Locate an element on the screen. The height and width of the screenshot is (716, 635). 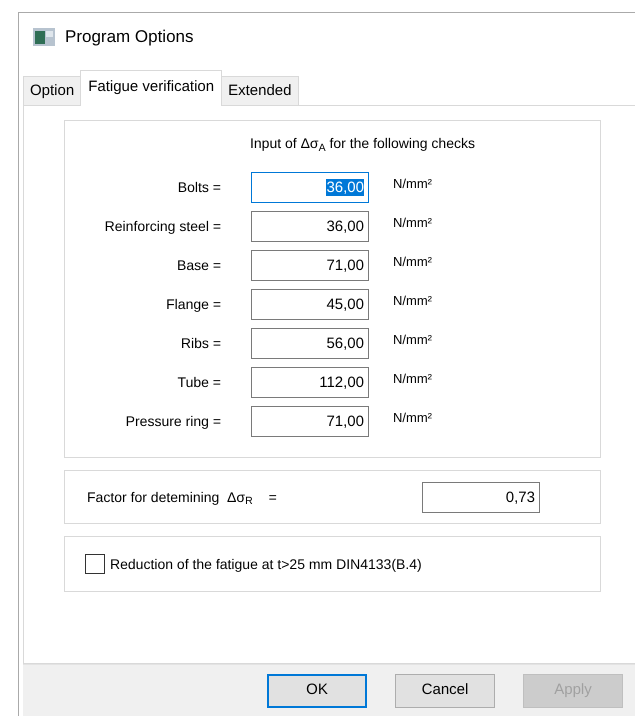
field-label: Tube = is located at coordinates (199, 382).